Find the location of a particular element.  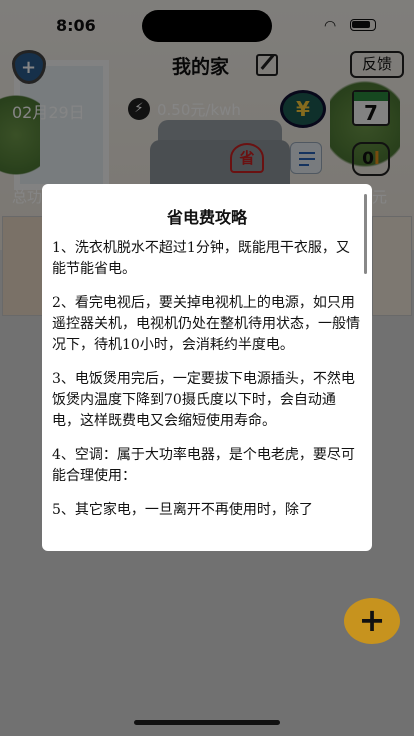

add-button: + is located at coordinates (372, 621).